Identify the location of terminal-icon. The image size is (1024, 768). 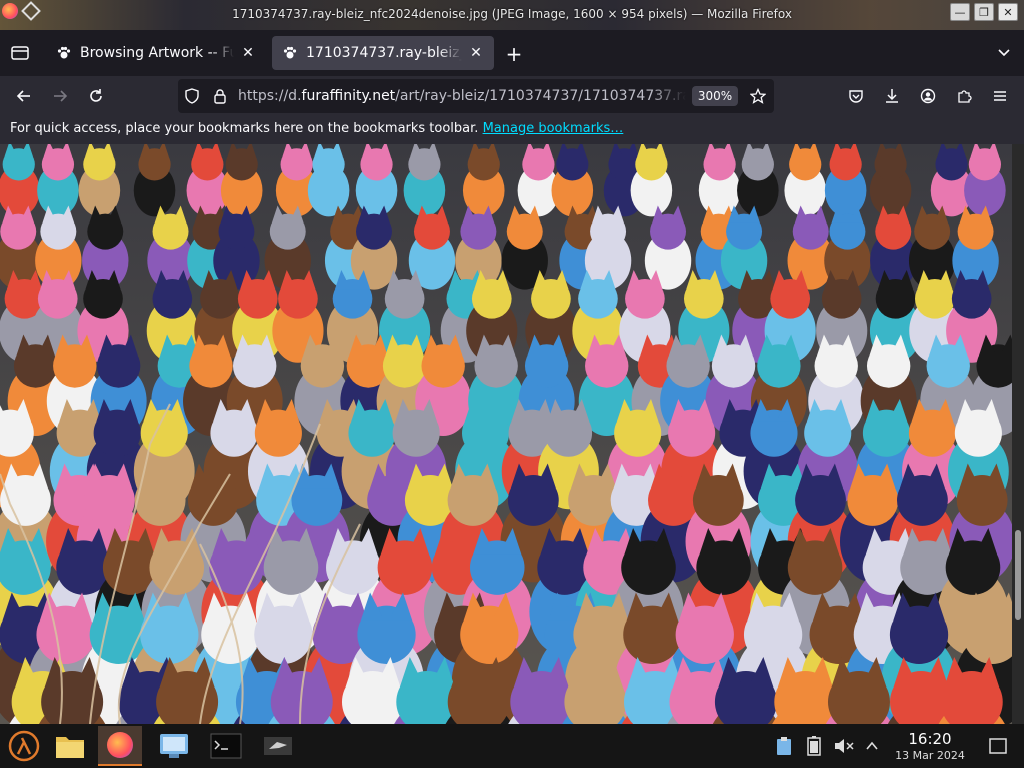
(226, 746).